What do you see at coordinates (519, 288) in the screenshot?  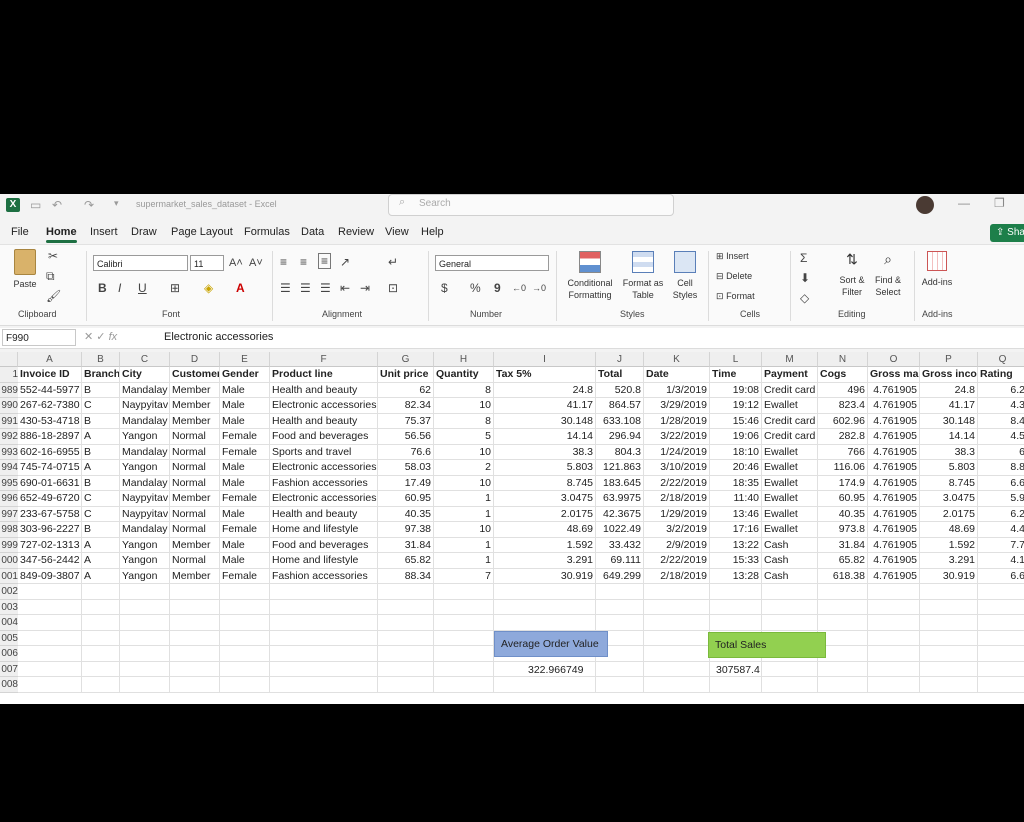 I see `increase-decimal-icon: ←0` at bounding box center [519, 288].